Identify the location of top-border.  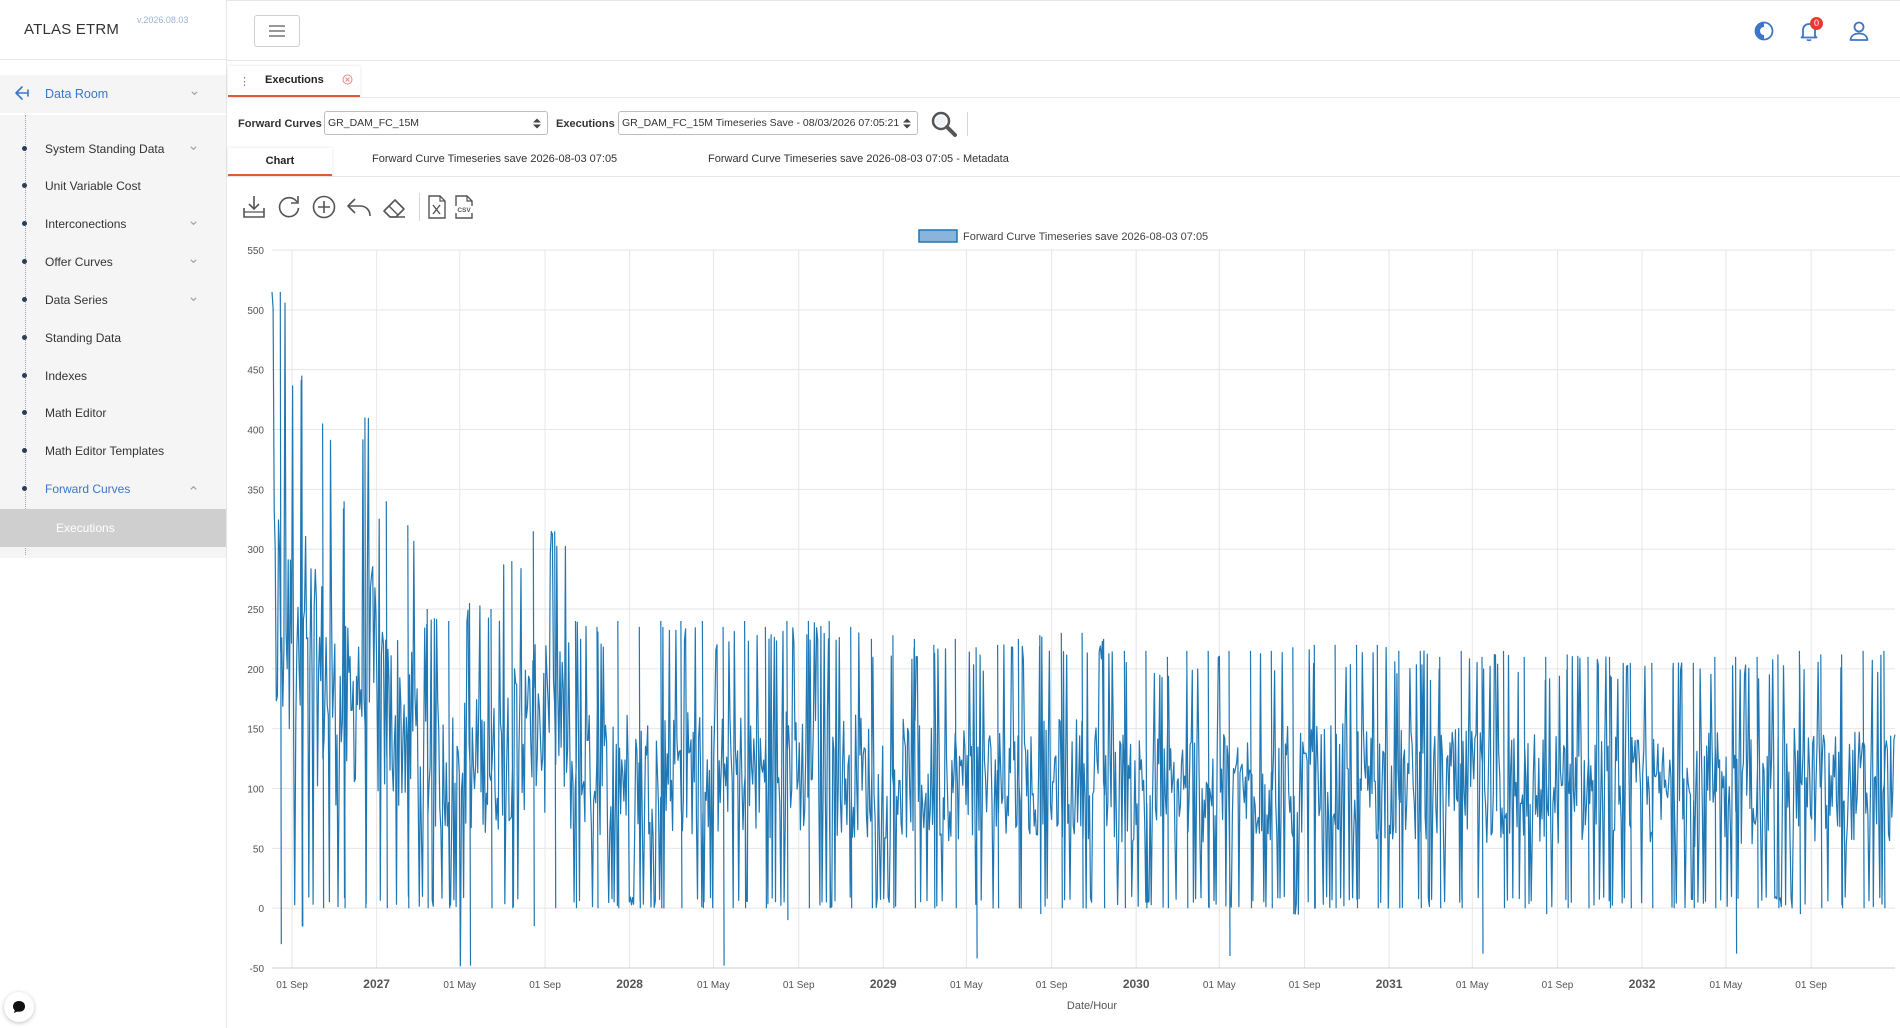
(950, 2).